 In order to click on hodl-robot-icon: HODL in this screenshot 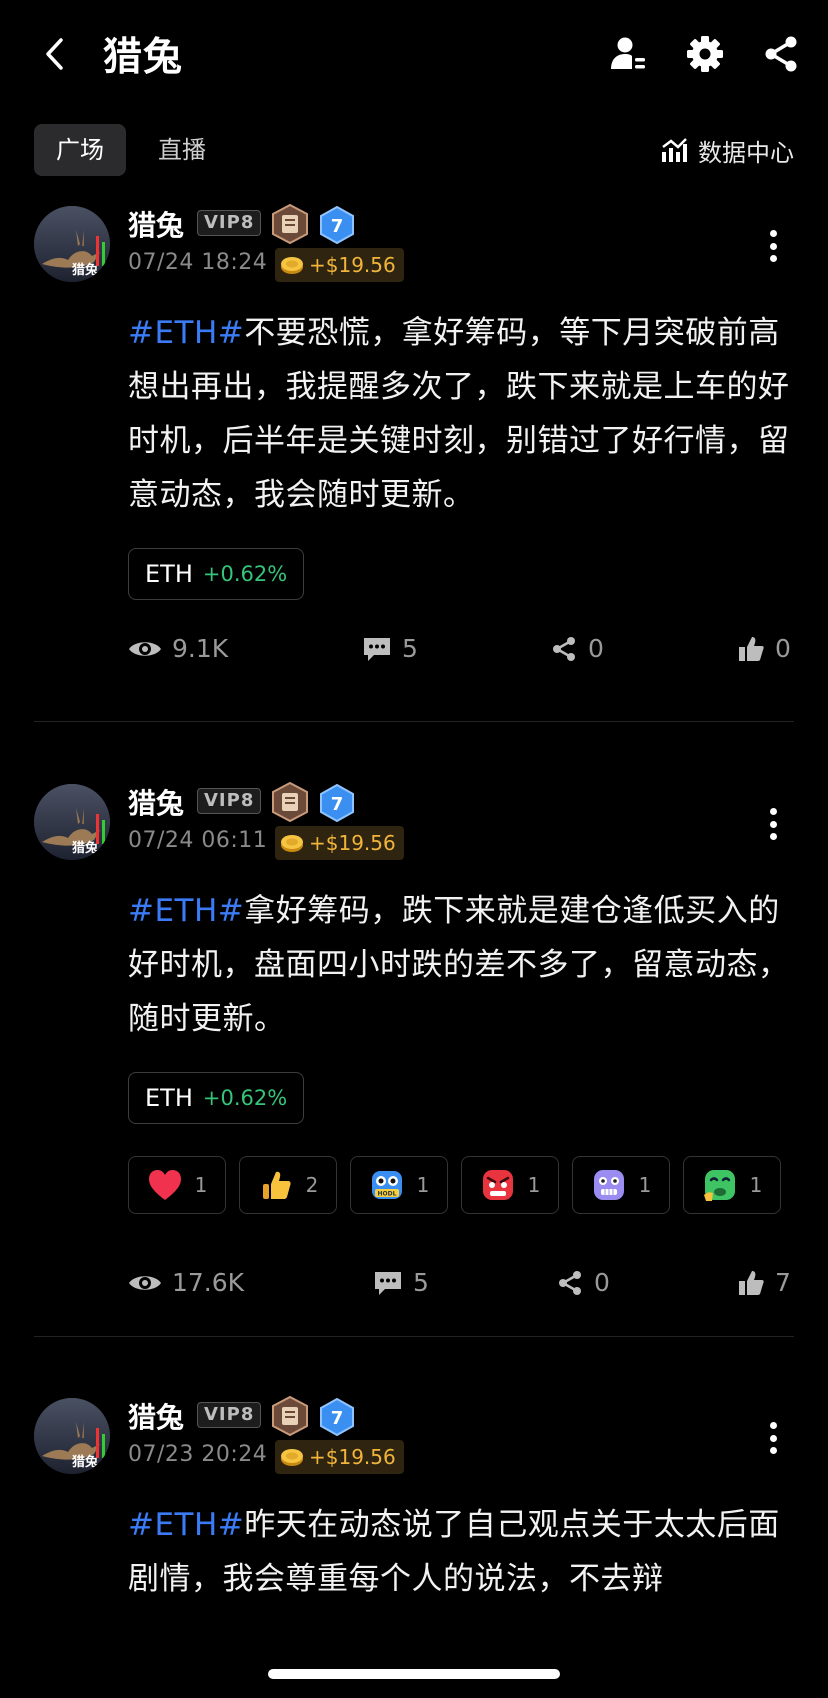, I will do `click(386, 1185)`.